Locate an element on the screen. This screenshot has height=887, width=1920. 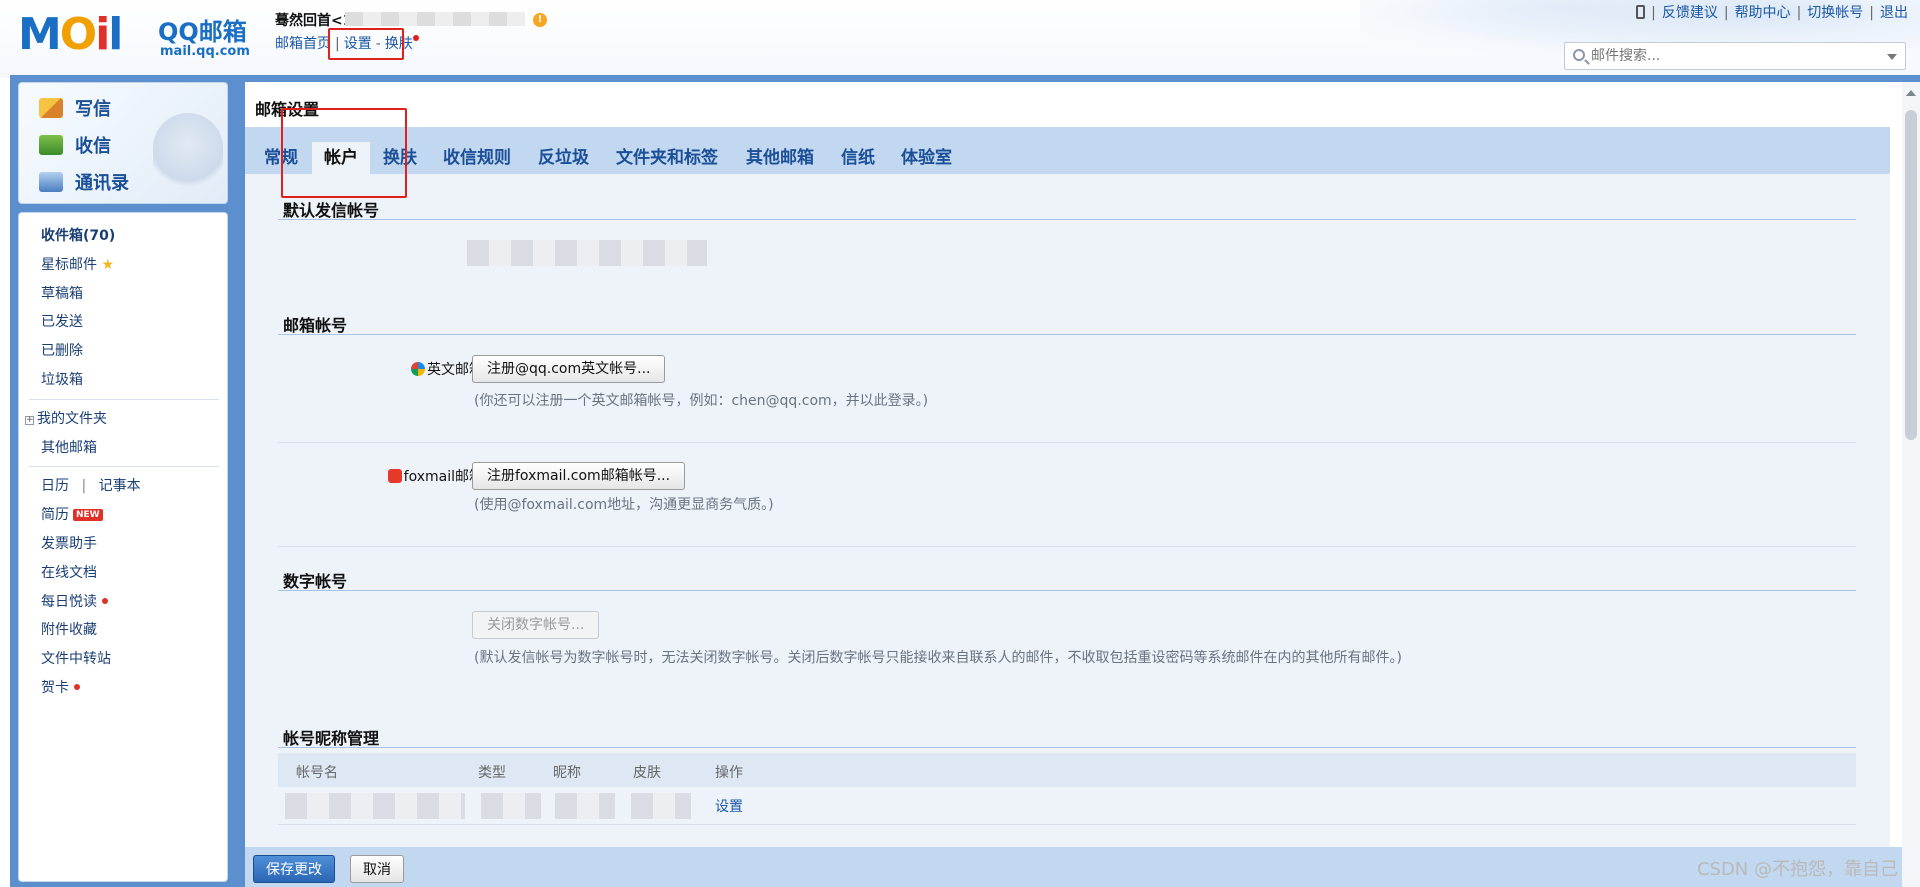
cancel-button: 取消 is located at coordinates (377, 869).